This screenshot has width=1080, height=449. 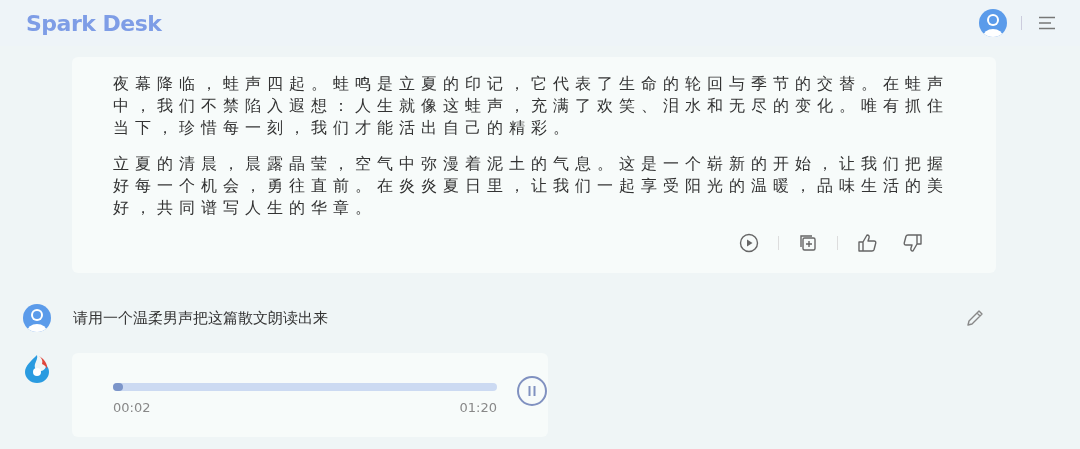 I want to click on pause-button, so click(x=532, y=391).